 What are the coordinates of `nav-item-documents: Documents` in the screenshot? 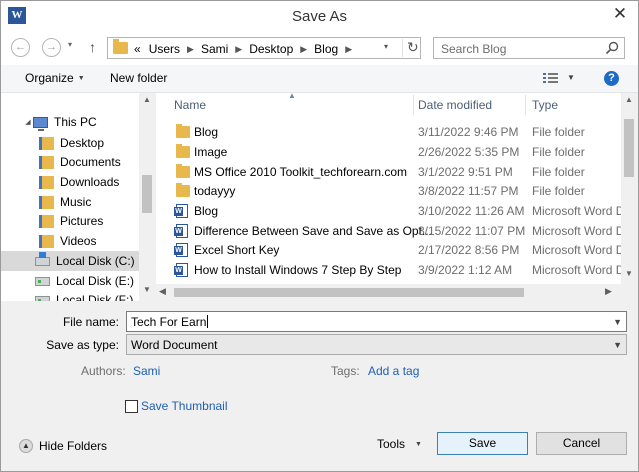 It's located at (70, 162).